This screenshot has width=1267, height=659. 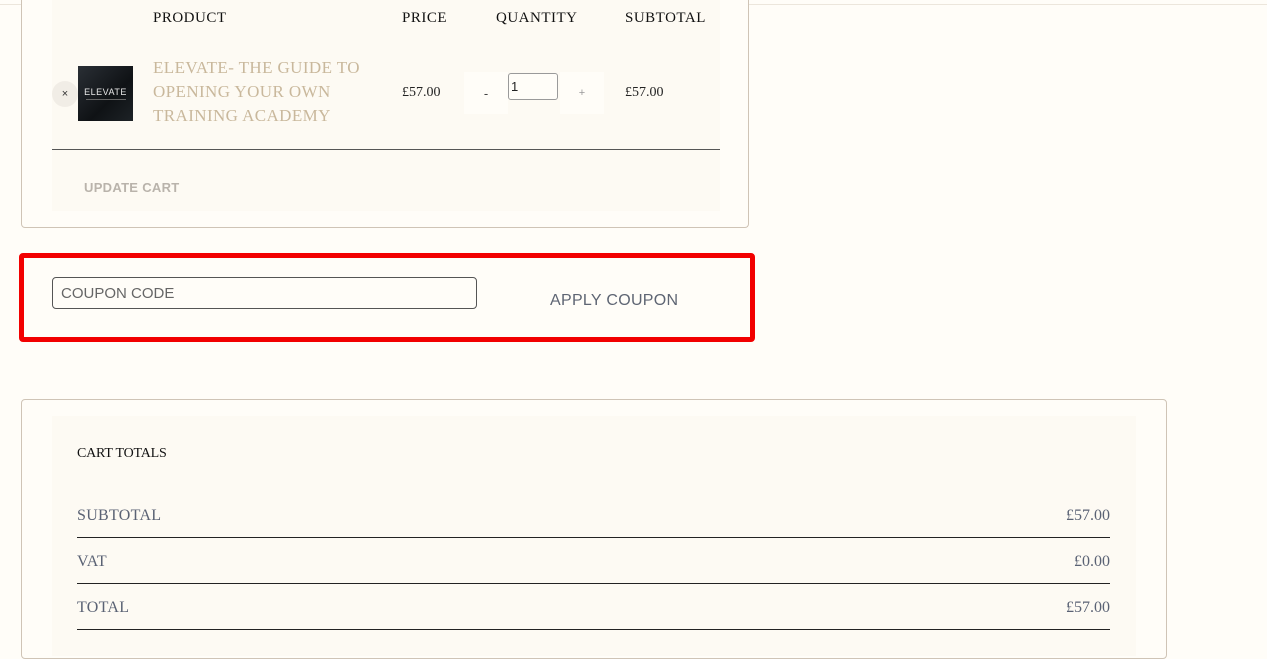 I want to click on product-thumbnail: ELEVATE, so click(x=105, y=93).